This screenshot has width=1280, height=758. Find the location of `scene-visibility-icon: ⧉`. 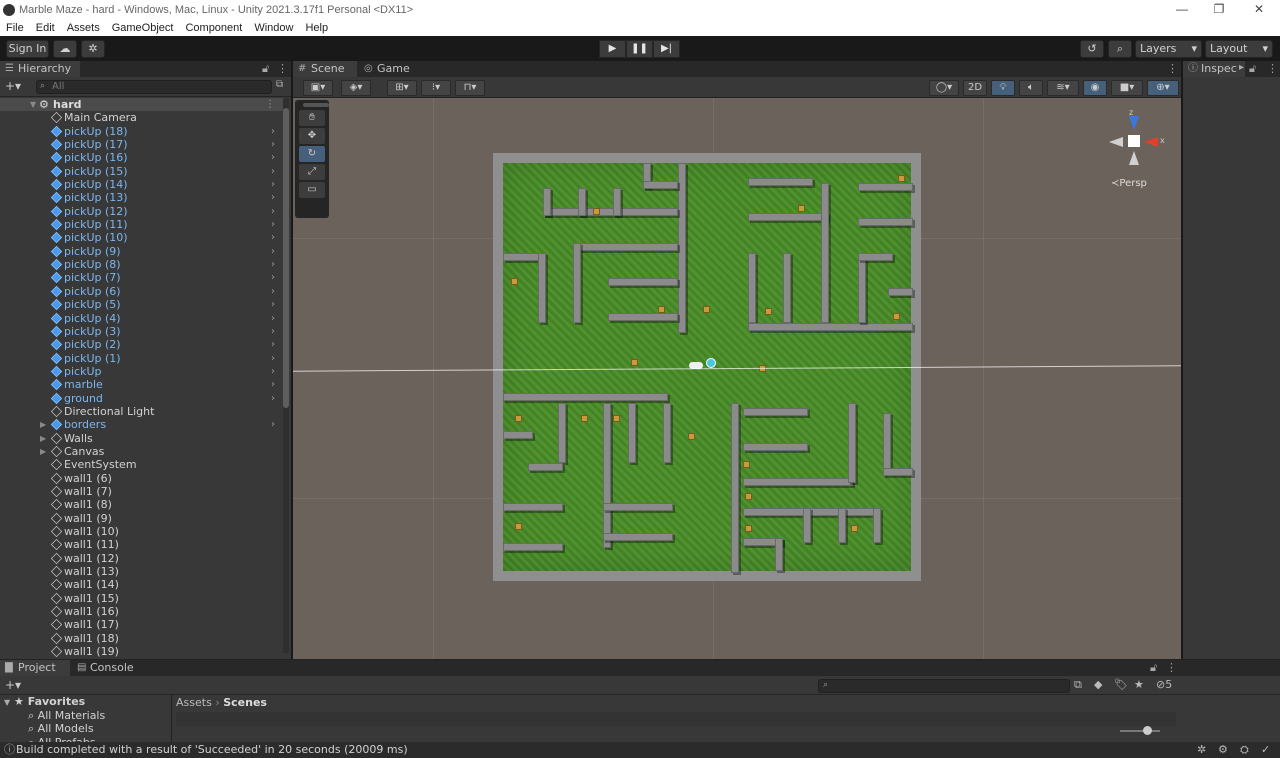

scene-visibility-icon: ⧉ is located at coordinates (279, 84).